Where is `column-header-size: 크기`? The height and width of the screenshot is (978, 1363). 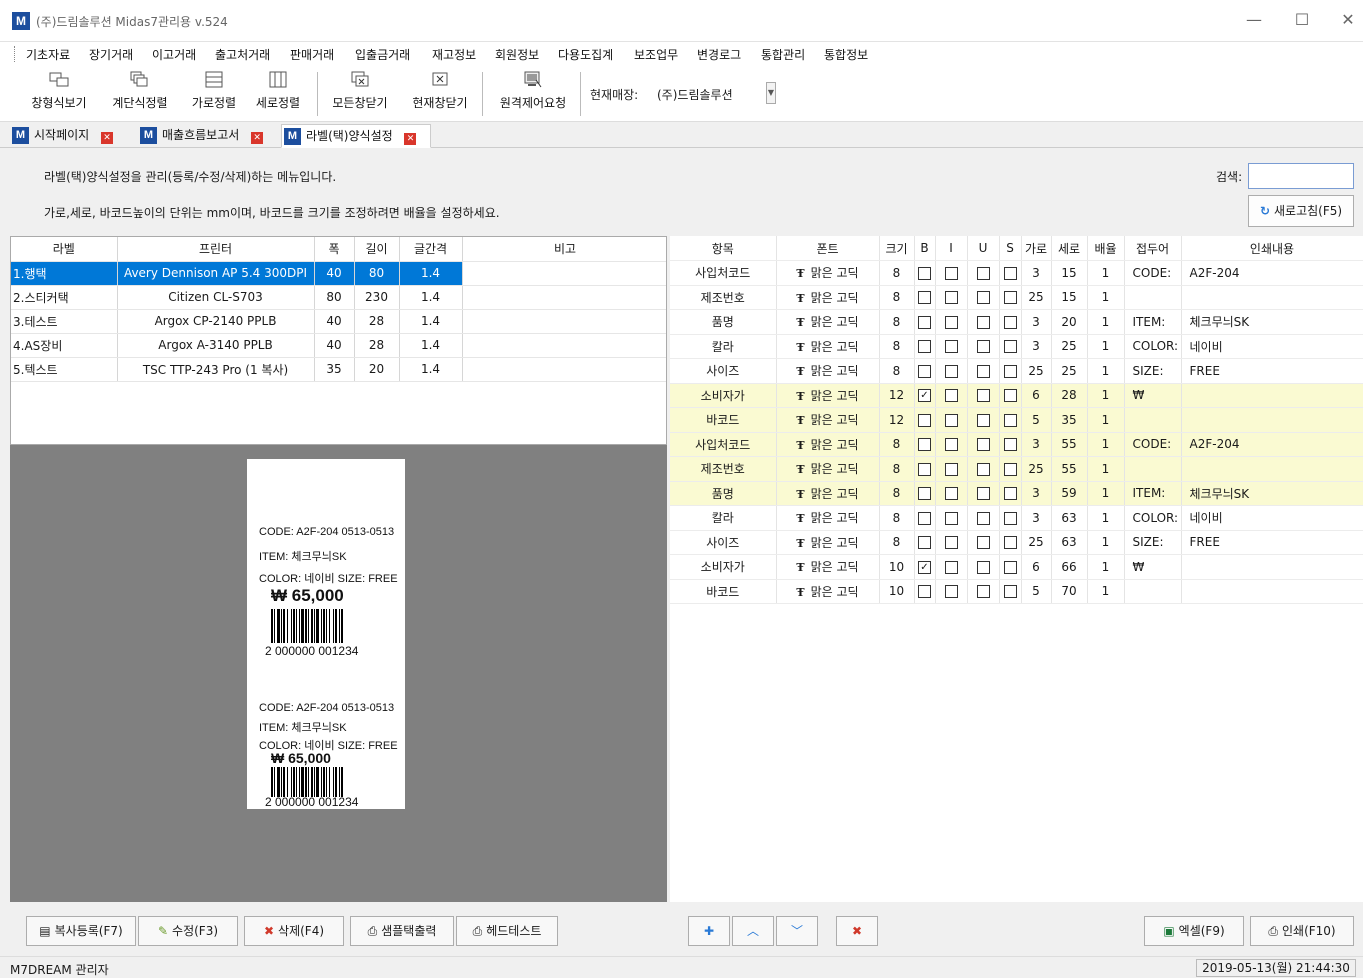
column-header-size: 크기 is located at coordinates (897, 248).